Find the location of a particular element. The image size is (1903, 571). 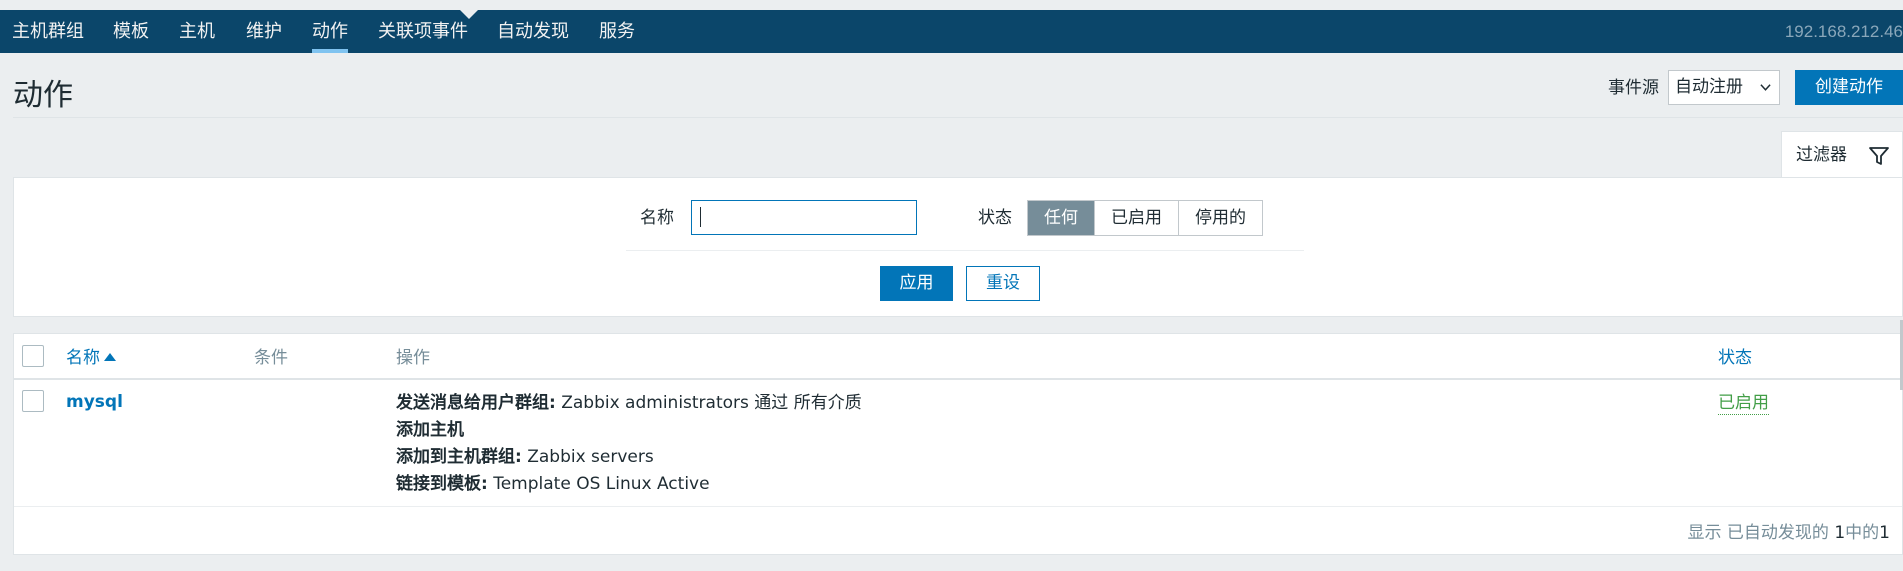

nav-item-maintenance: 维护 is located at coordinates (264, 31).